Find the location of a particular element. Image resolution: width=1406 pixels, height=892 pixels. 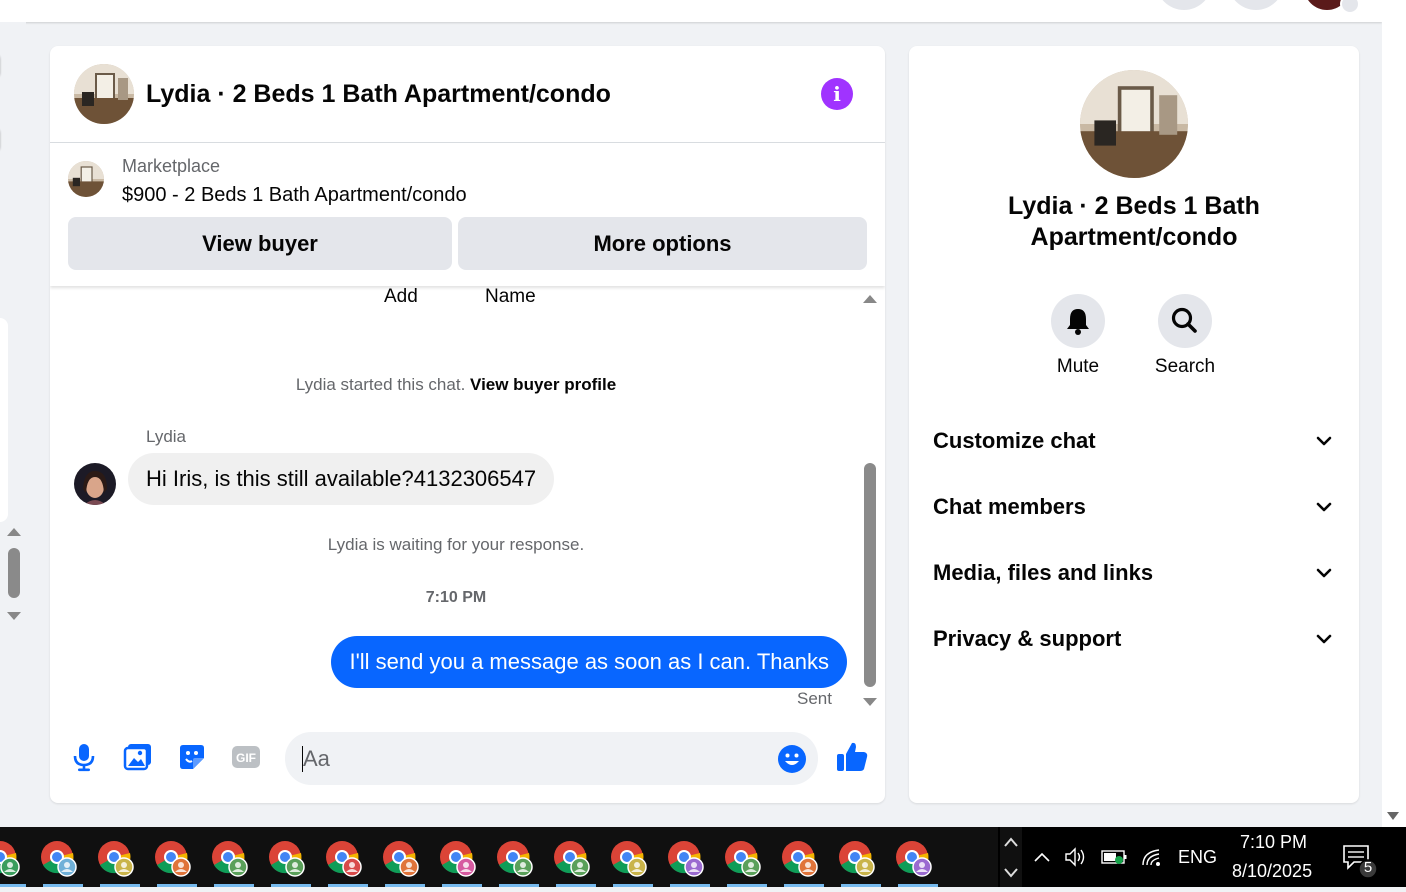

left-sidebar-edge is located at coordinates (13, 424).